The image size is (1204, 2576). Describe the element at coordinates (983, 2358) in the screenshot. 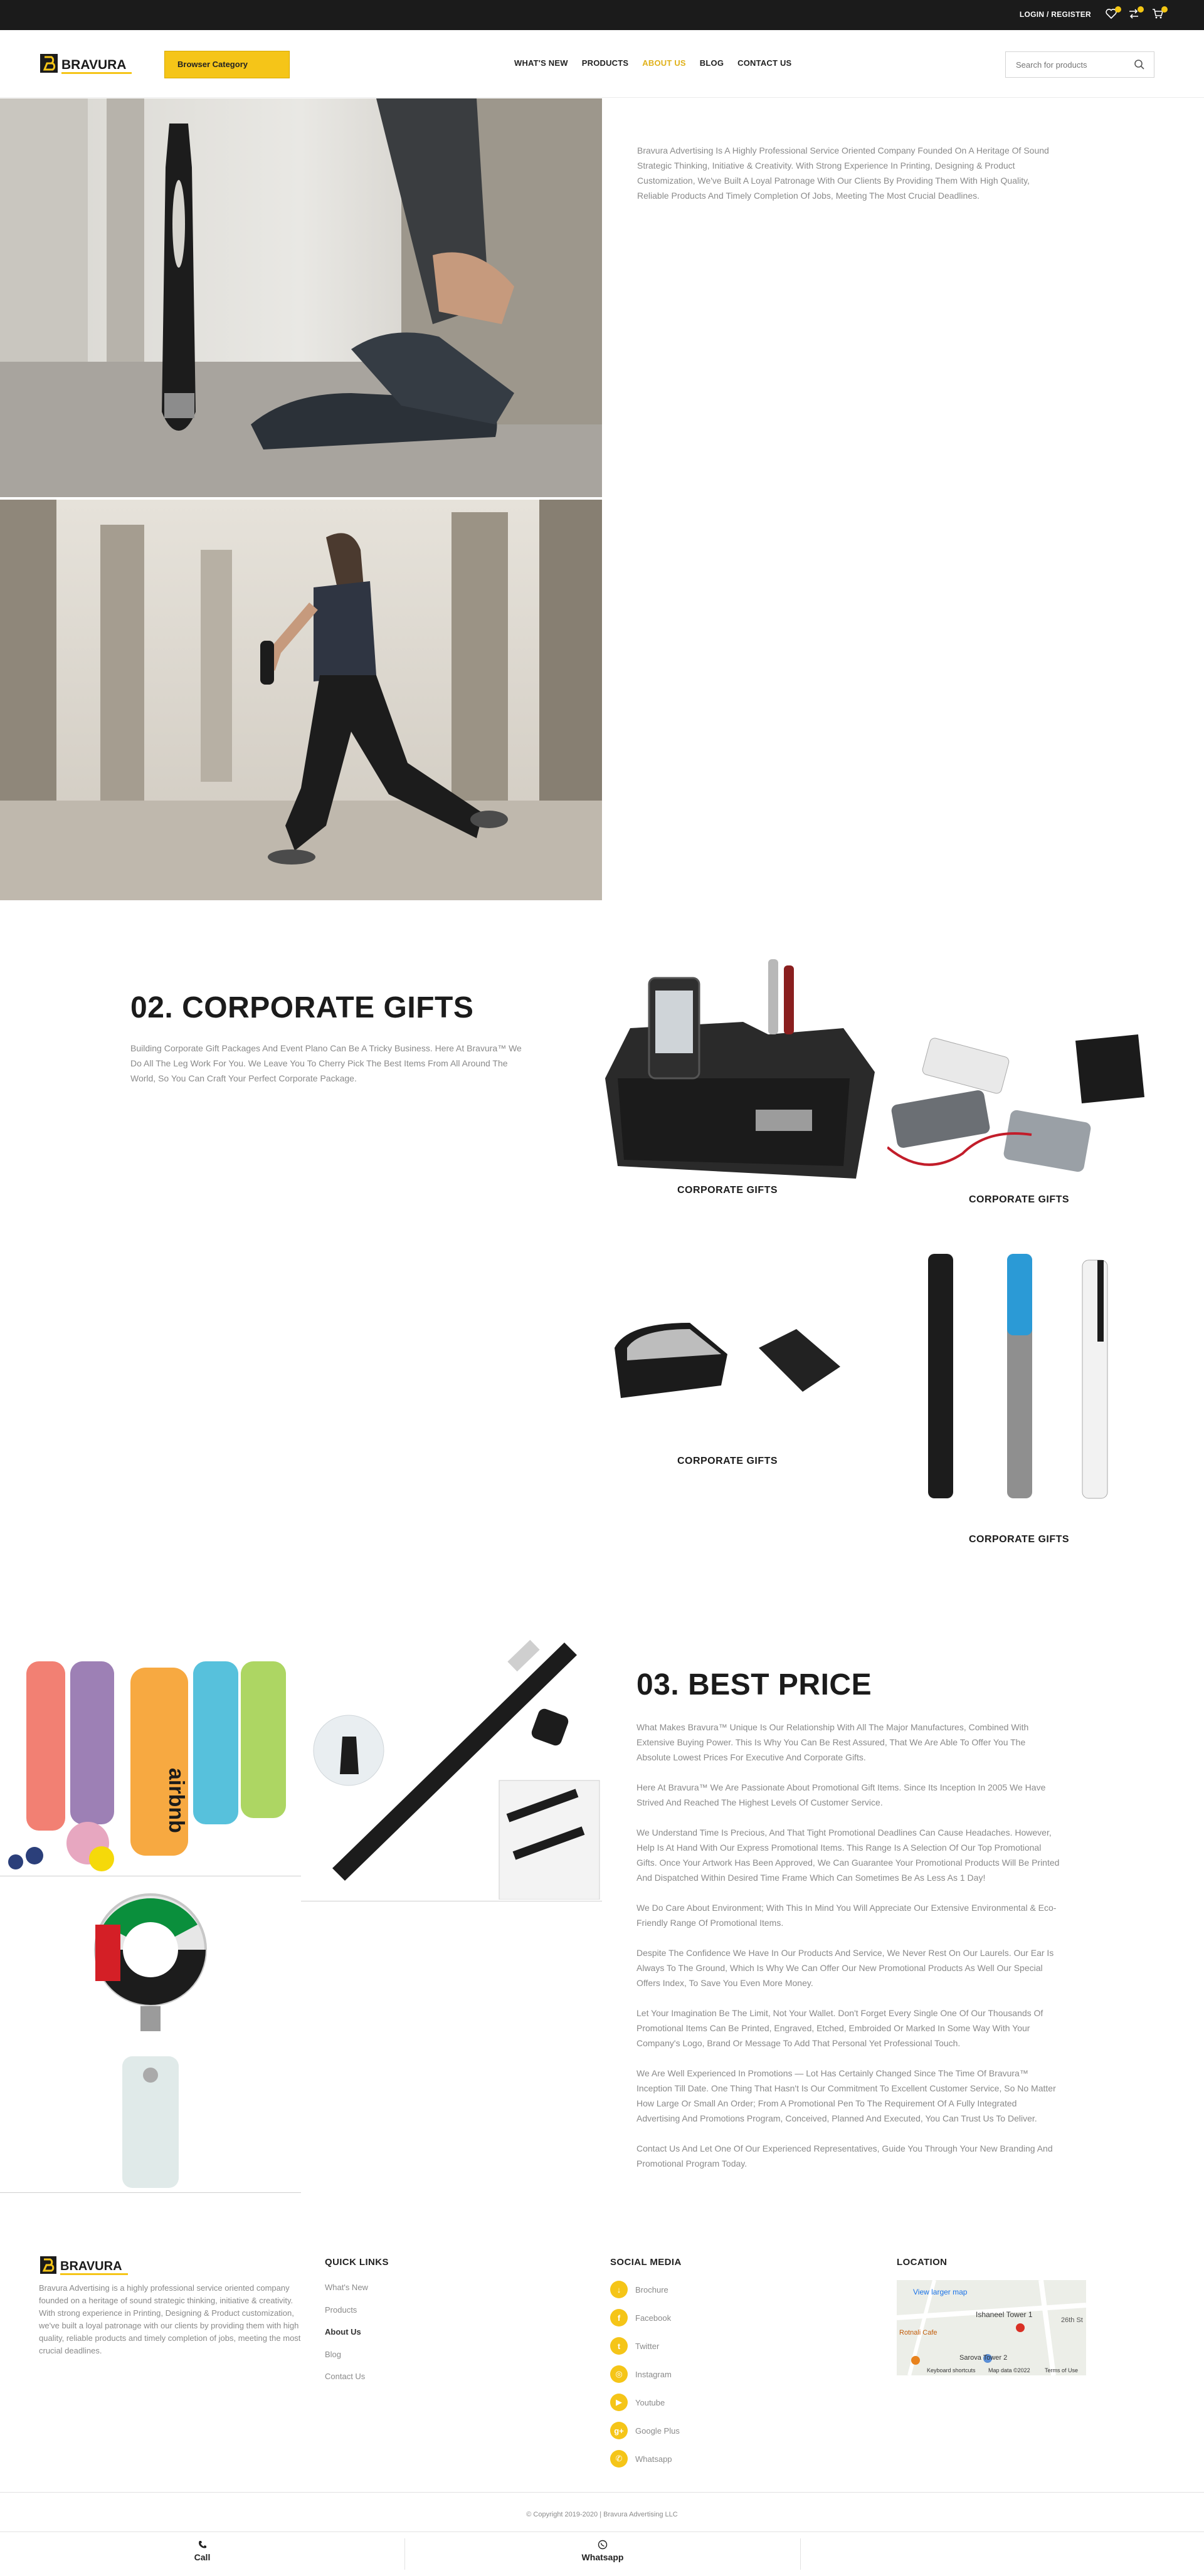

I see `map-label-tower2: Sarova Tower 2` at that location.